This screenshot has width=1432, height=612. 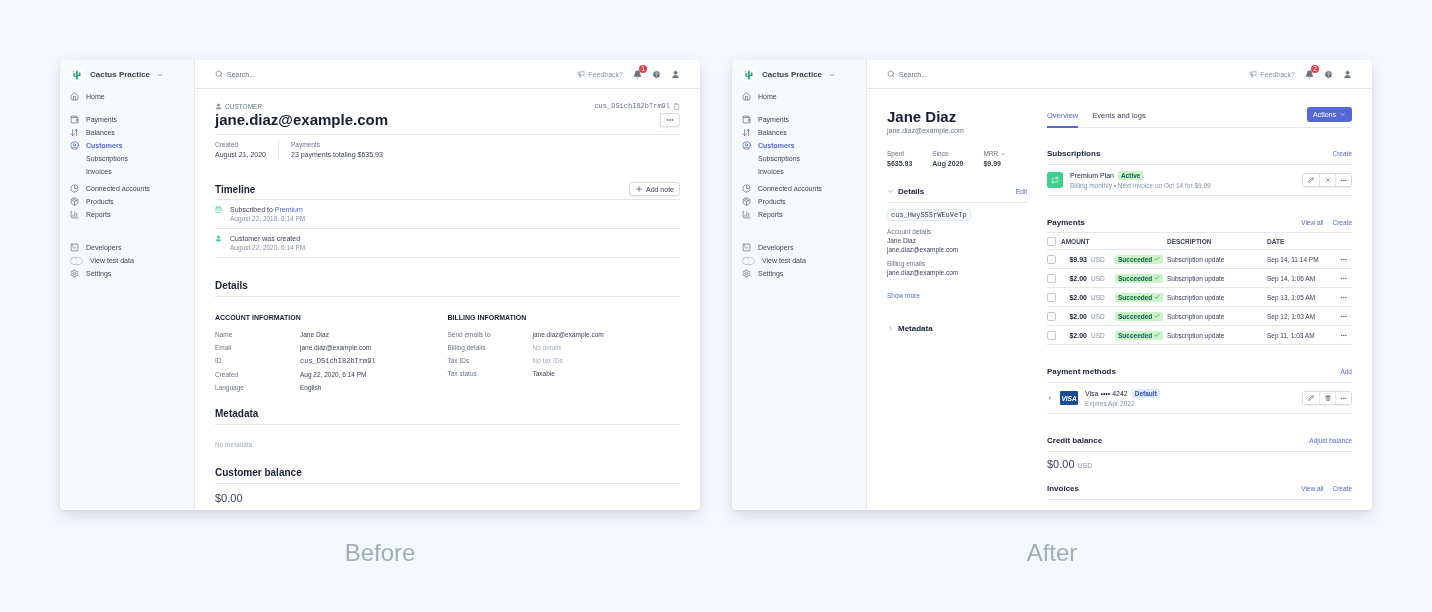 I want to click on trash-icon, so click(x=1327, y=398).